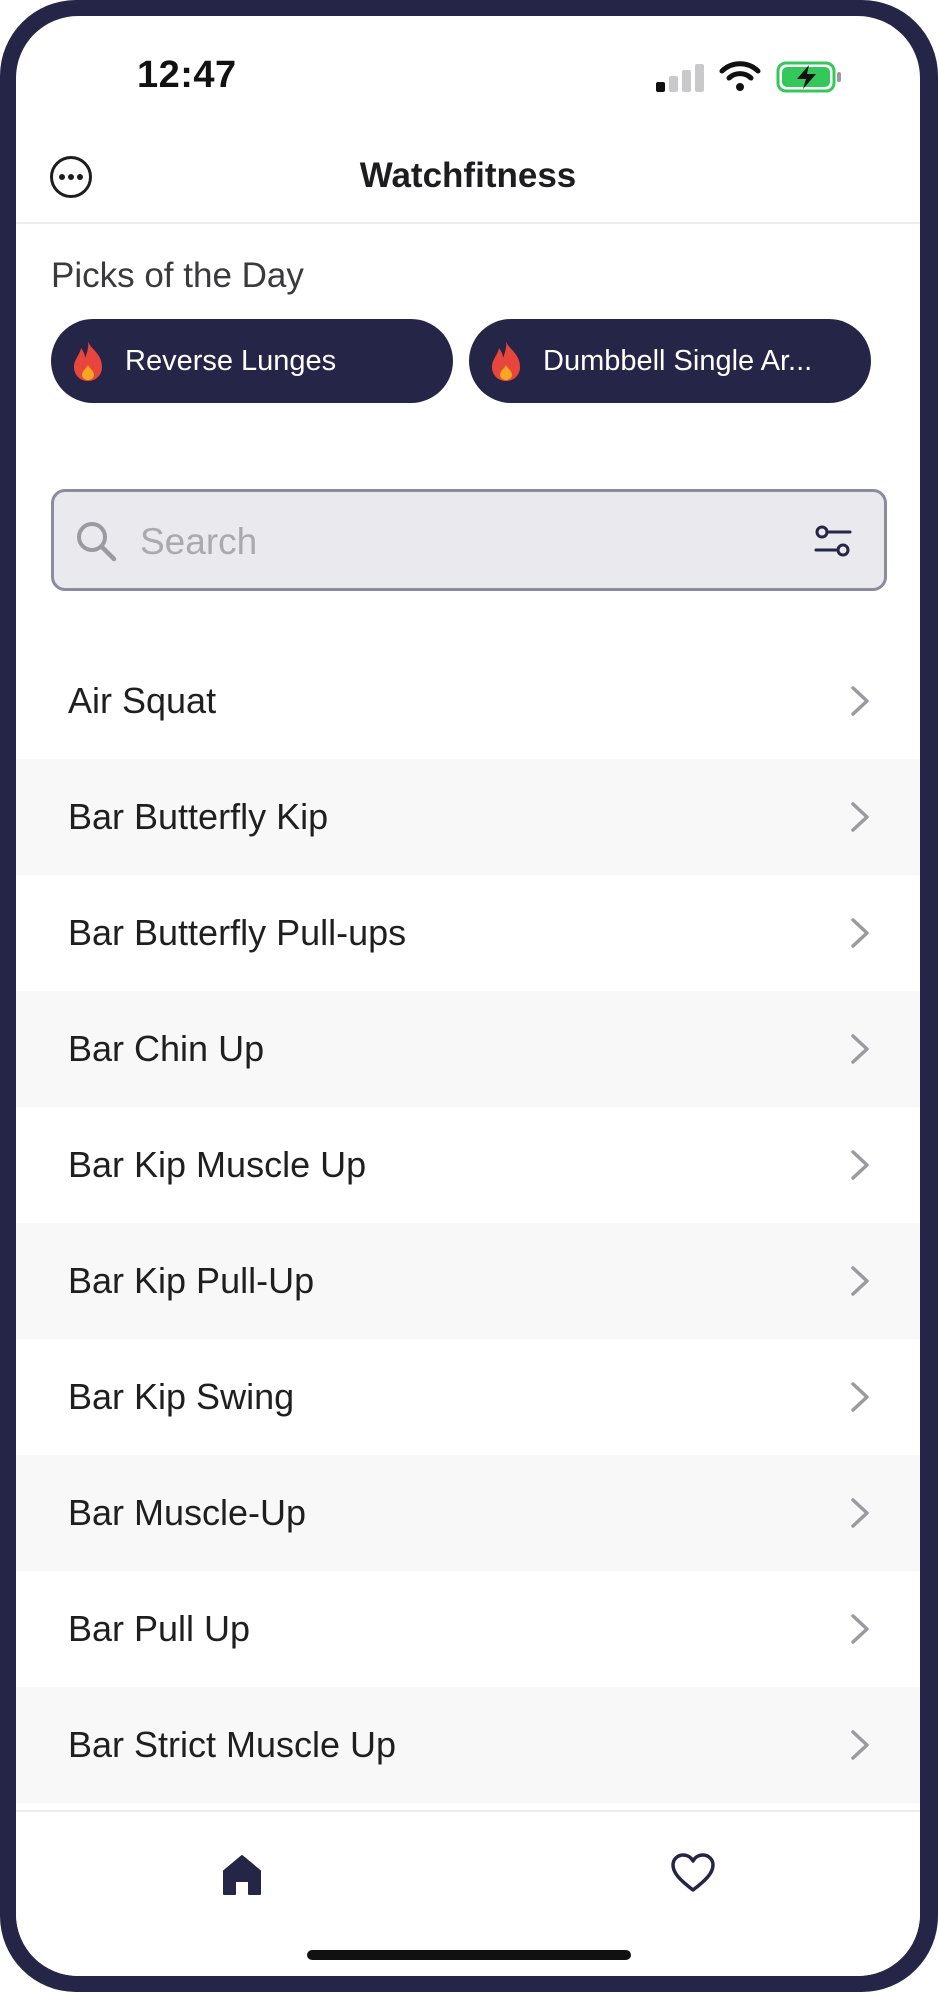  I want to click on exercise-label: Bar Pull Up, so click(159, 1628).